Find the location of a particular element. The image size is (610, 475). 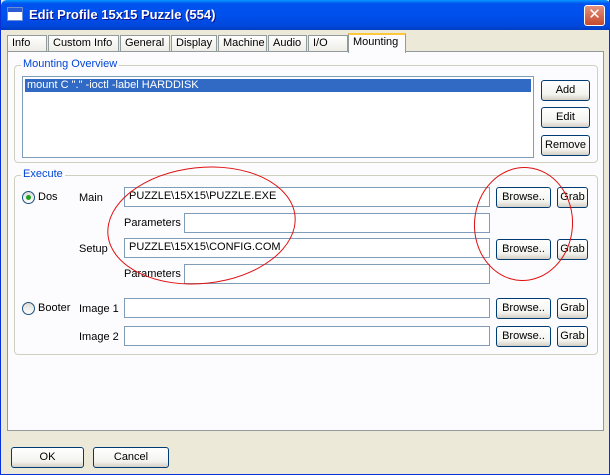

dos-radio is located at coordinates (28, 197).